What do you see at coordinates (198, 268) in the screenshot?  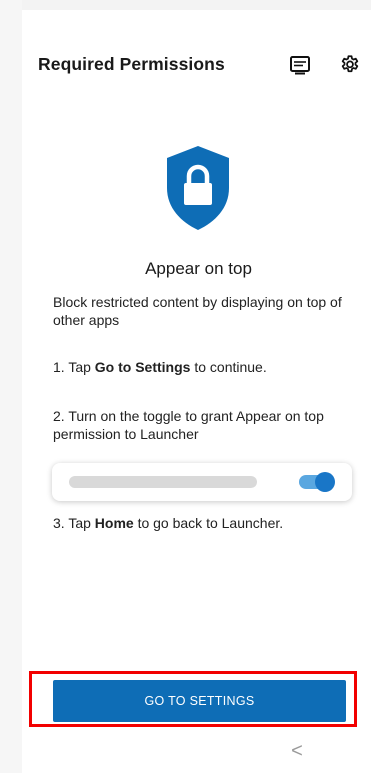 I see `permission-title: Appear on top` at bounding box center [198, 268].